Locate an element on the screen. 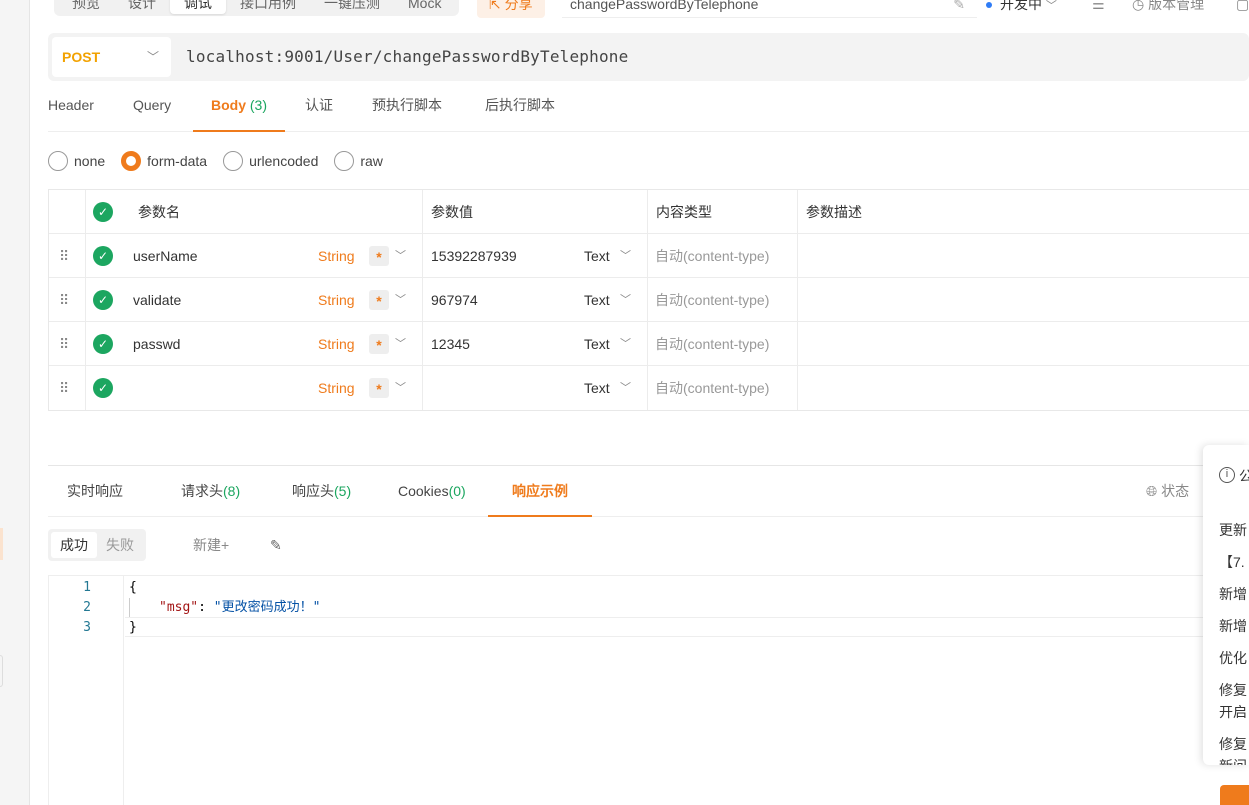  tab-test-cases: 接口用例 is located at coordinates (268, 7).